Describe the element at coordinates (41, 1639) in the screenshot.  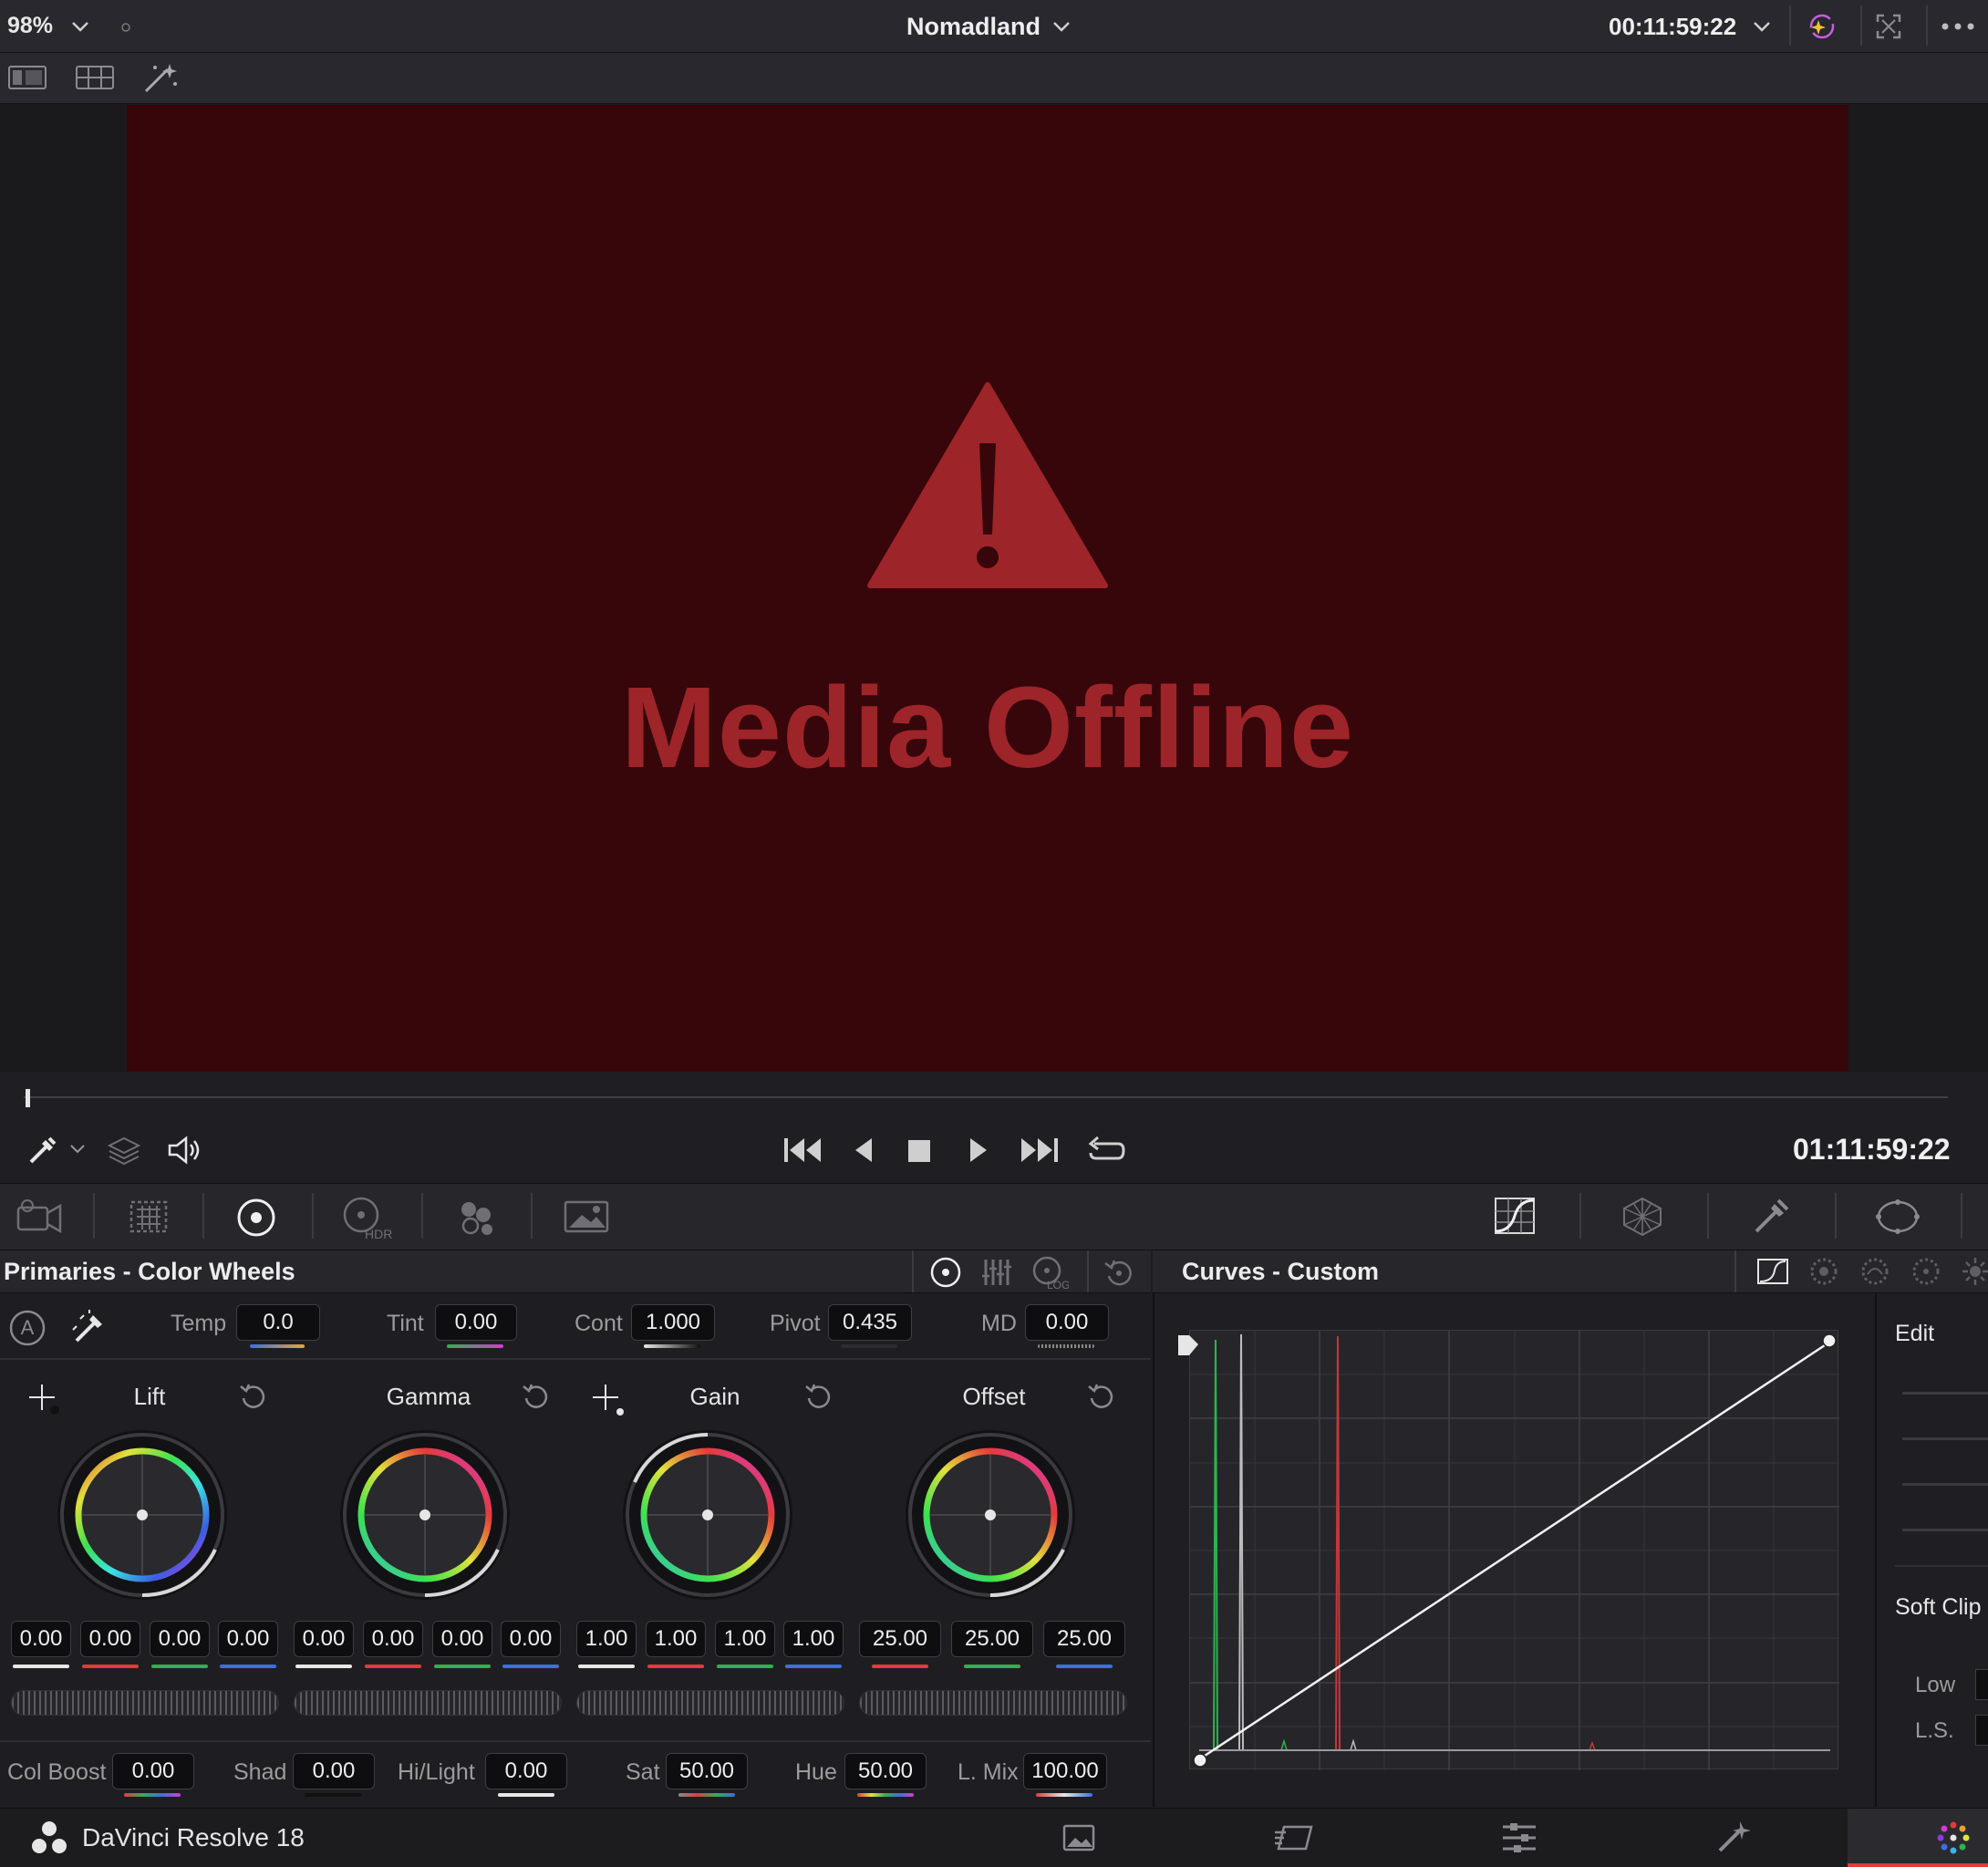
I see `lift-y-field: 0.00` at that location.